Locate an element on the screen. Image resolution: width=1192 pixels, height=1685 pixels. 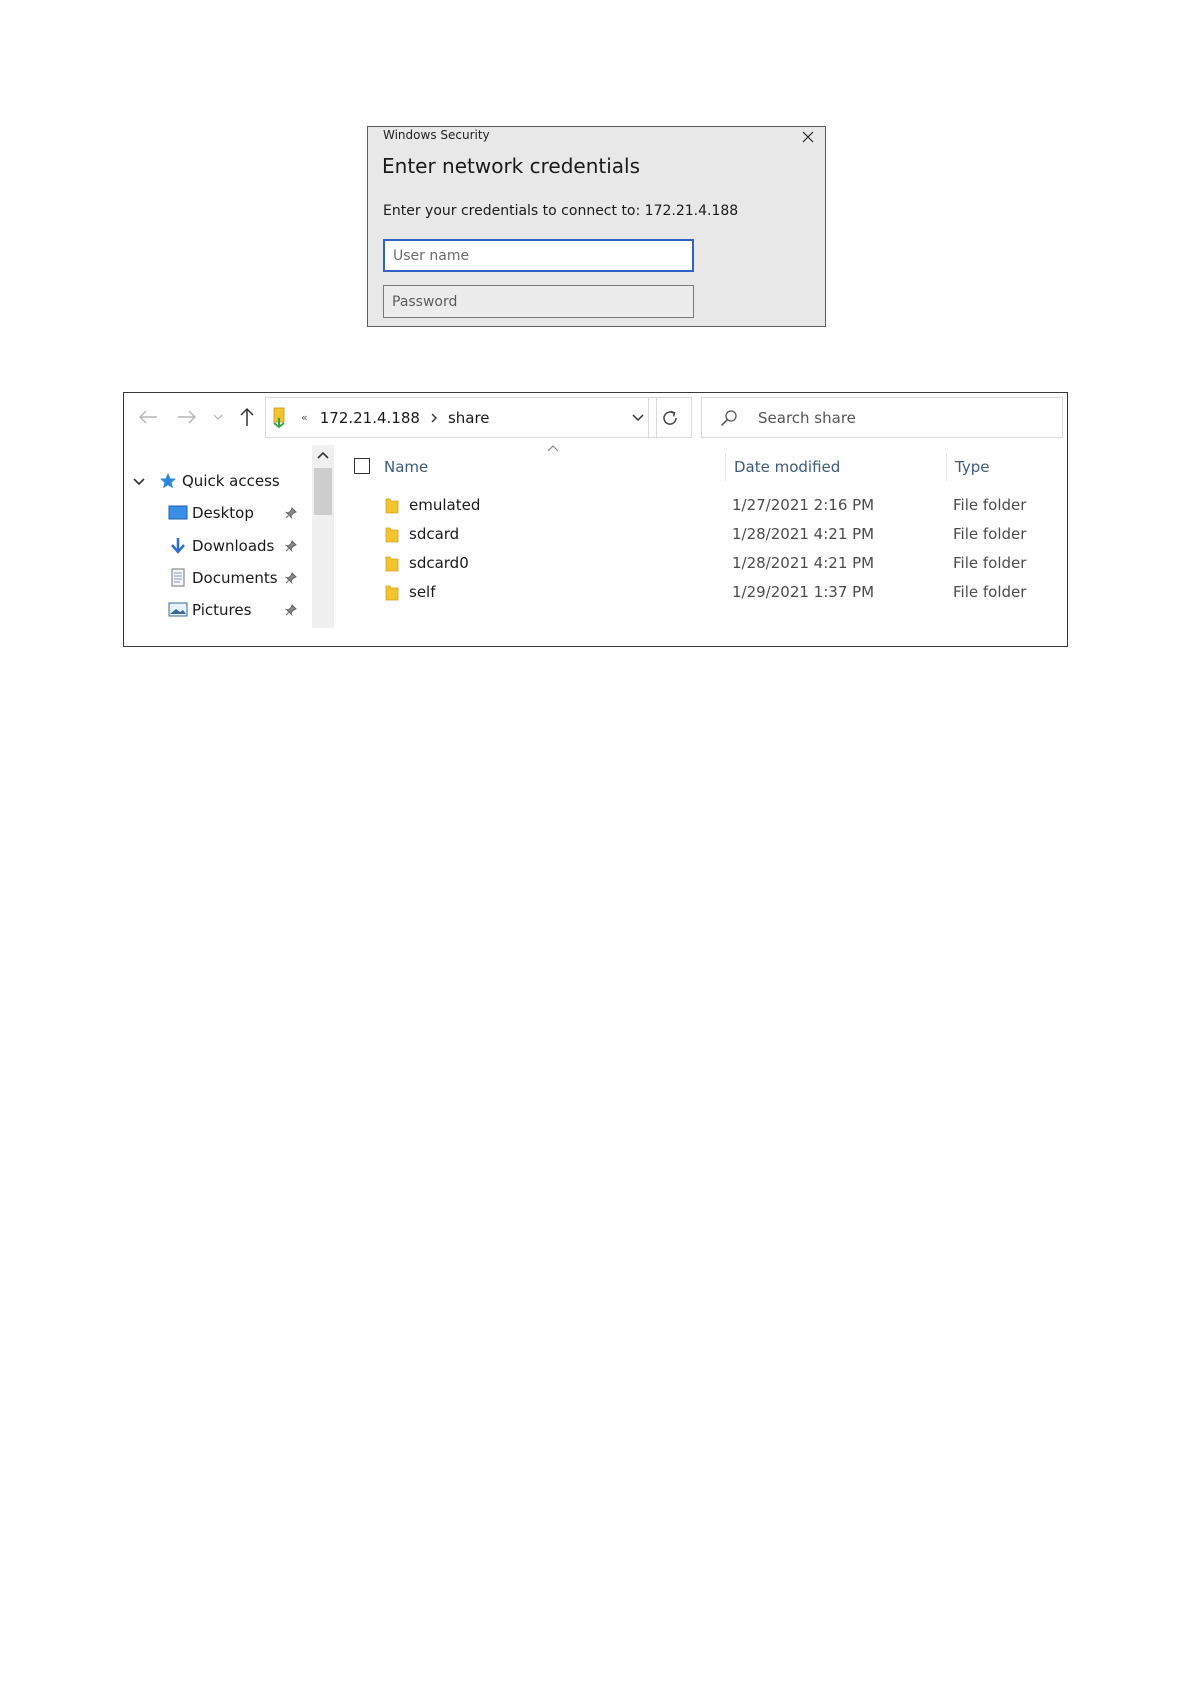
scroll-up-button is located at coordinates (323, 455).